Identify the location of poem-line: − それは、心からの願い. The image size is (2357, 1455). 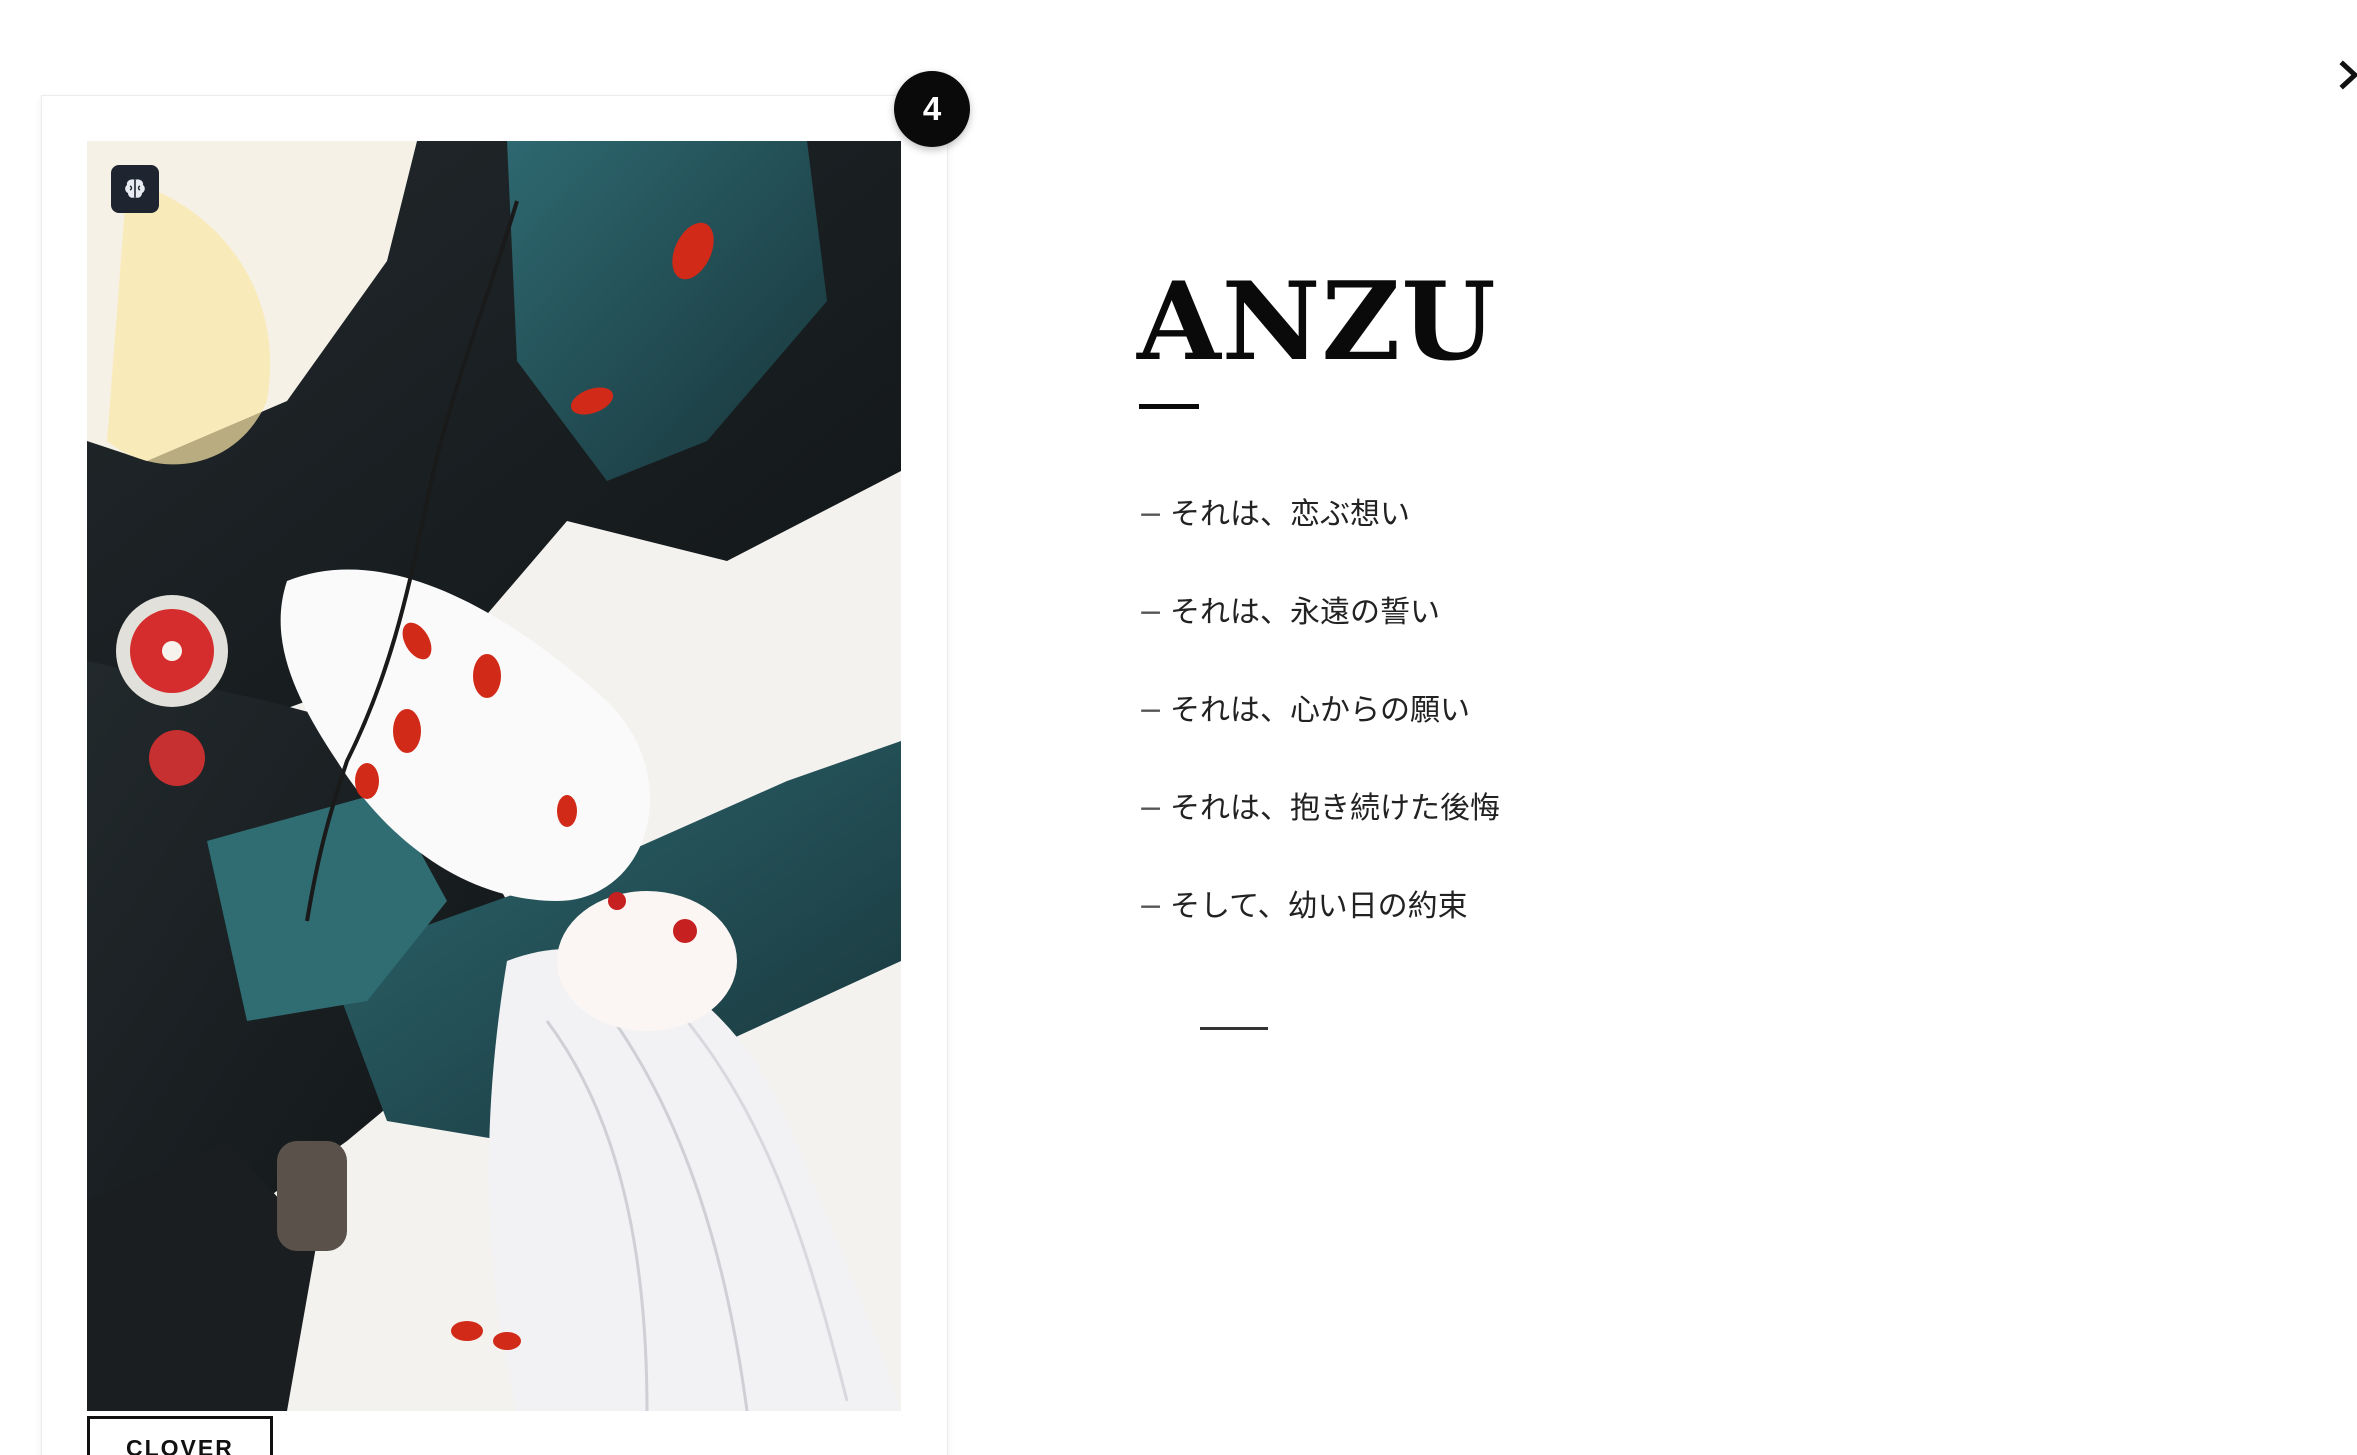
(1319, 730).